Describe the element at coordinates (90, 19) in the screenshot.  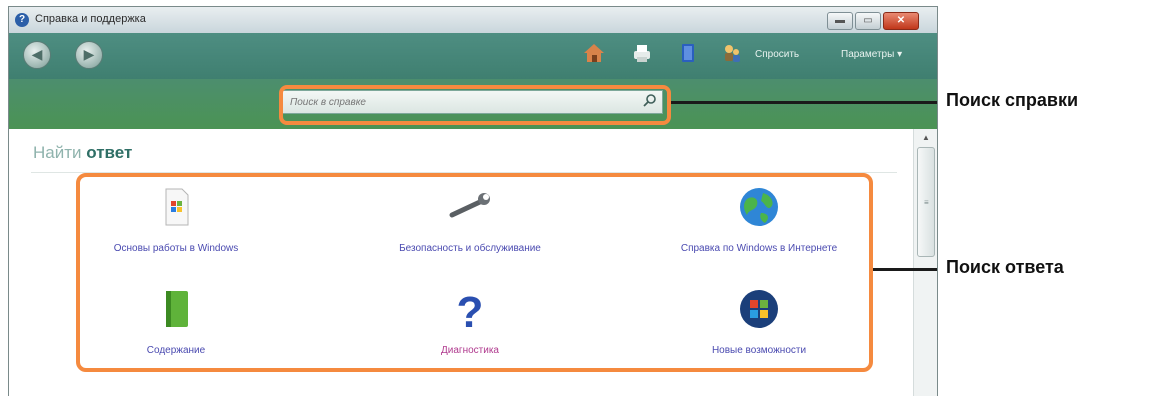
I see `window-title: Справка и поддержка` at that location.